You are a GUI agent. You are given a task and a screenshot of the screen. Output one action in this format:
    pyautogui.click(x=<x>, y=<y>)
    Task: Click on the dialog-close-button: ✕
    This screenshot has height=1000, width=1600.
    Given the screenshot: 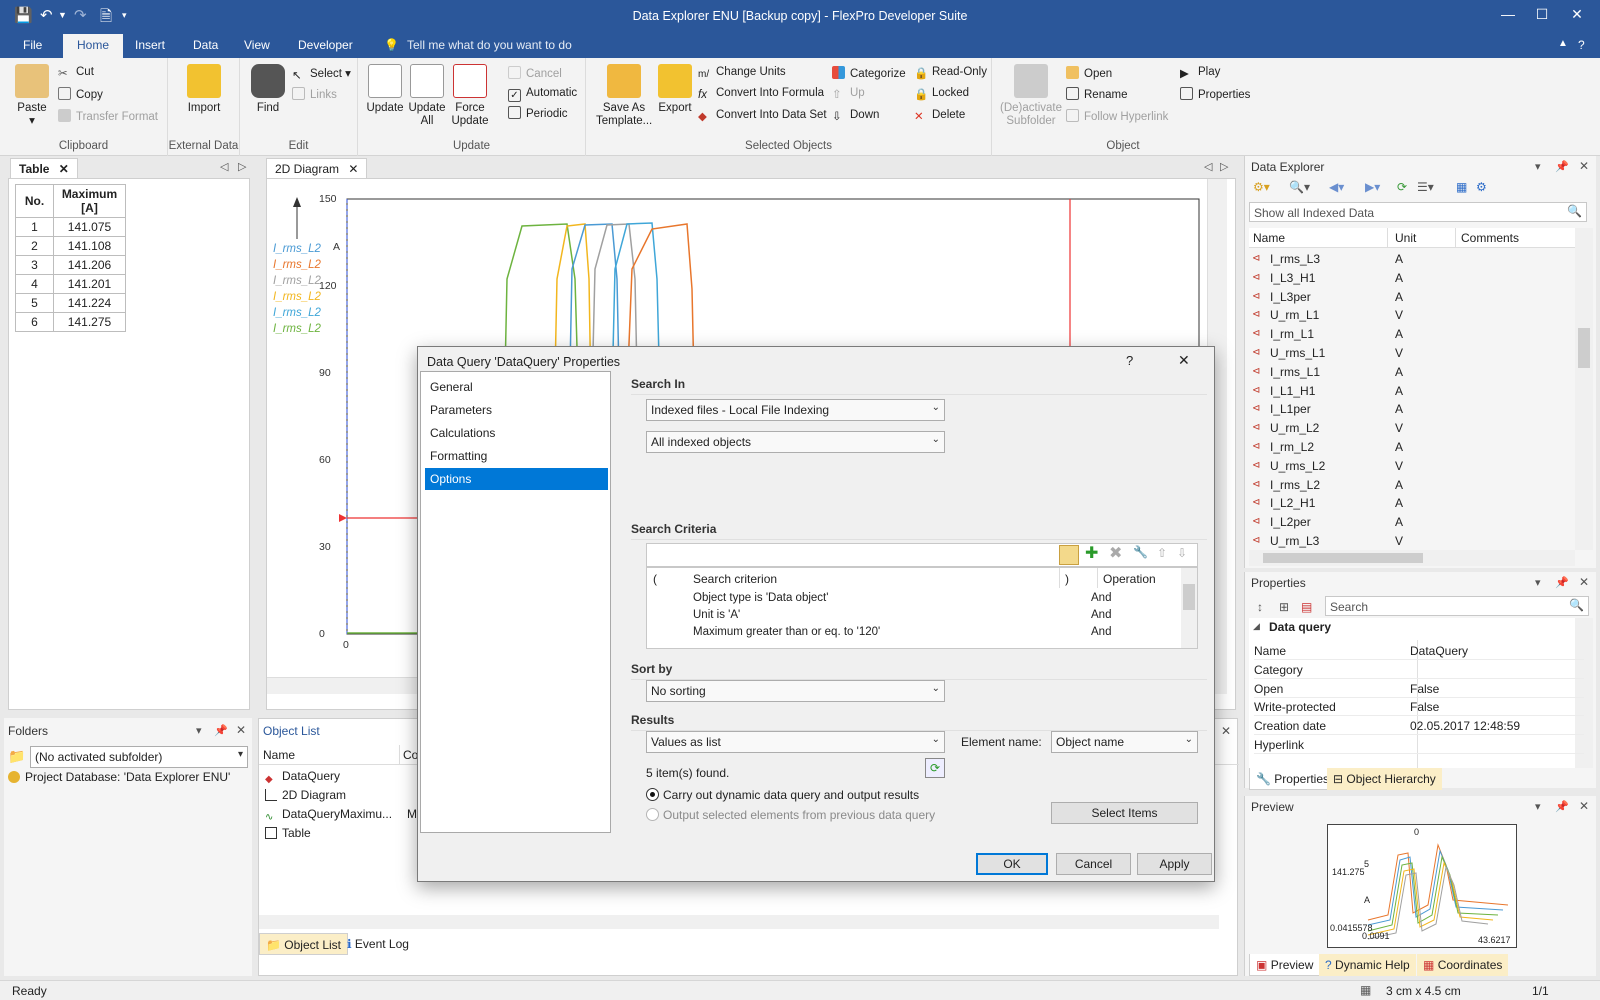 What is the action you would take?
    pyautogui.click(x=1184, y=360)
    